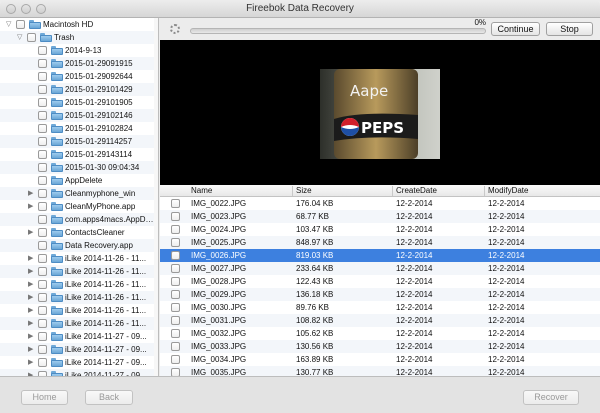 This screenshot has width=600, height=413. I want to click on home-button: Home, so click(44, 397).